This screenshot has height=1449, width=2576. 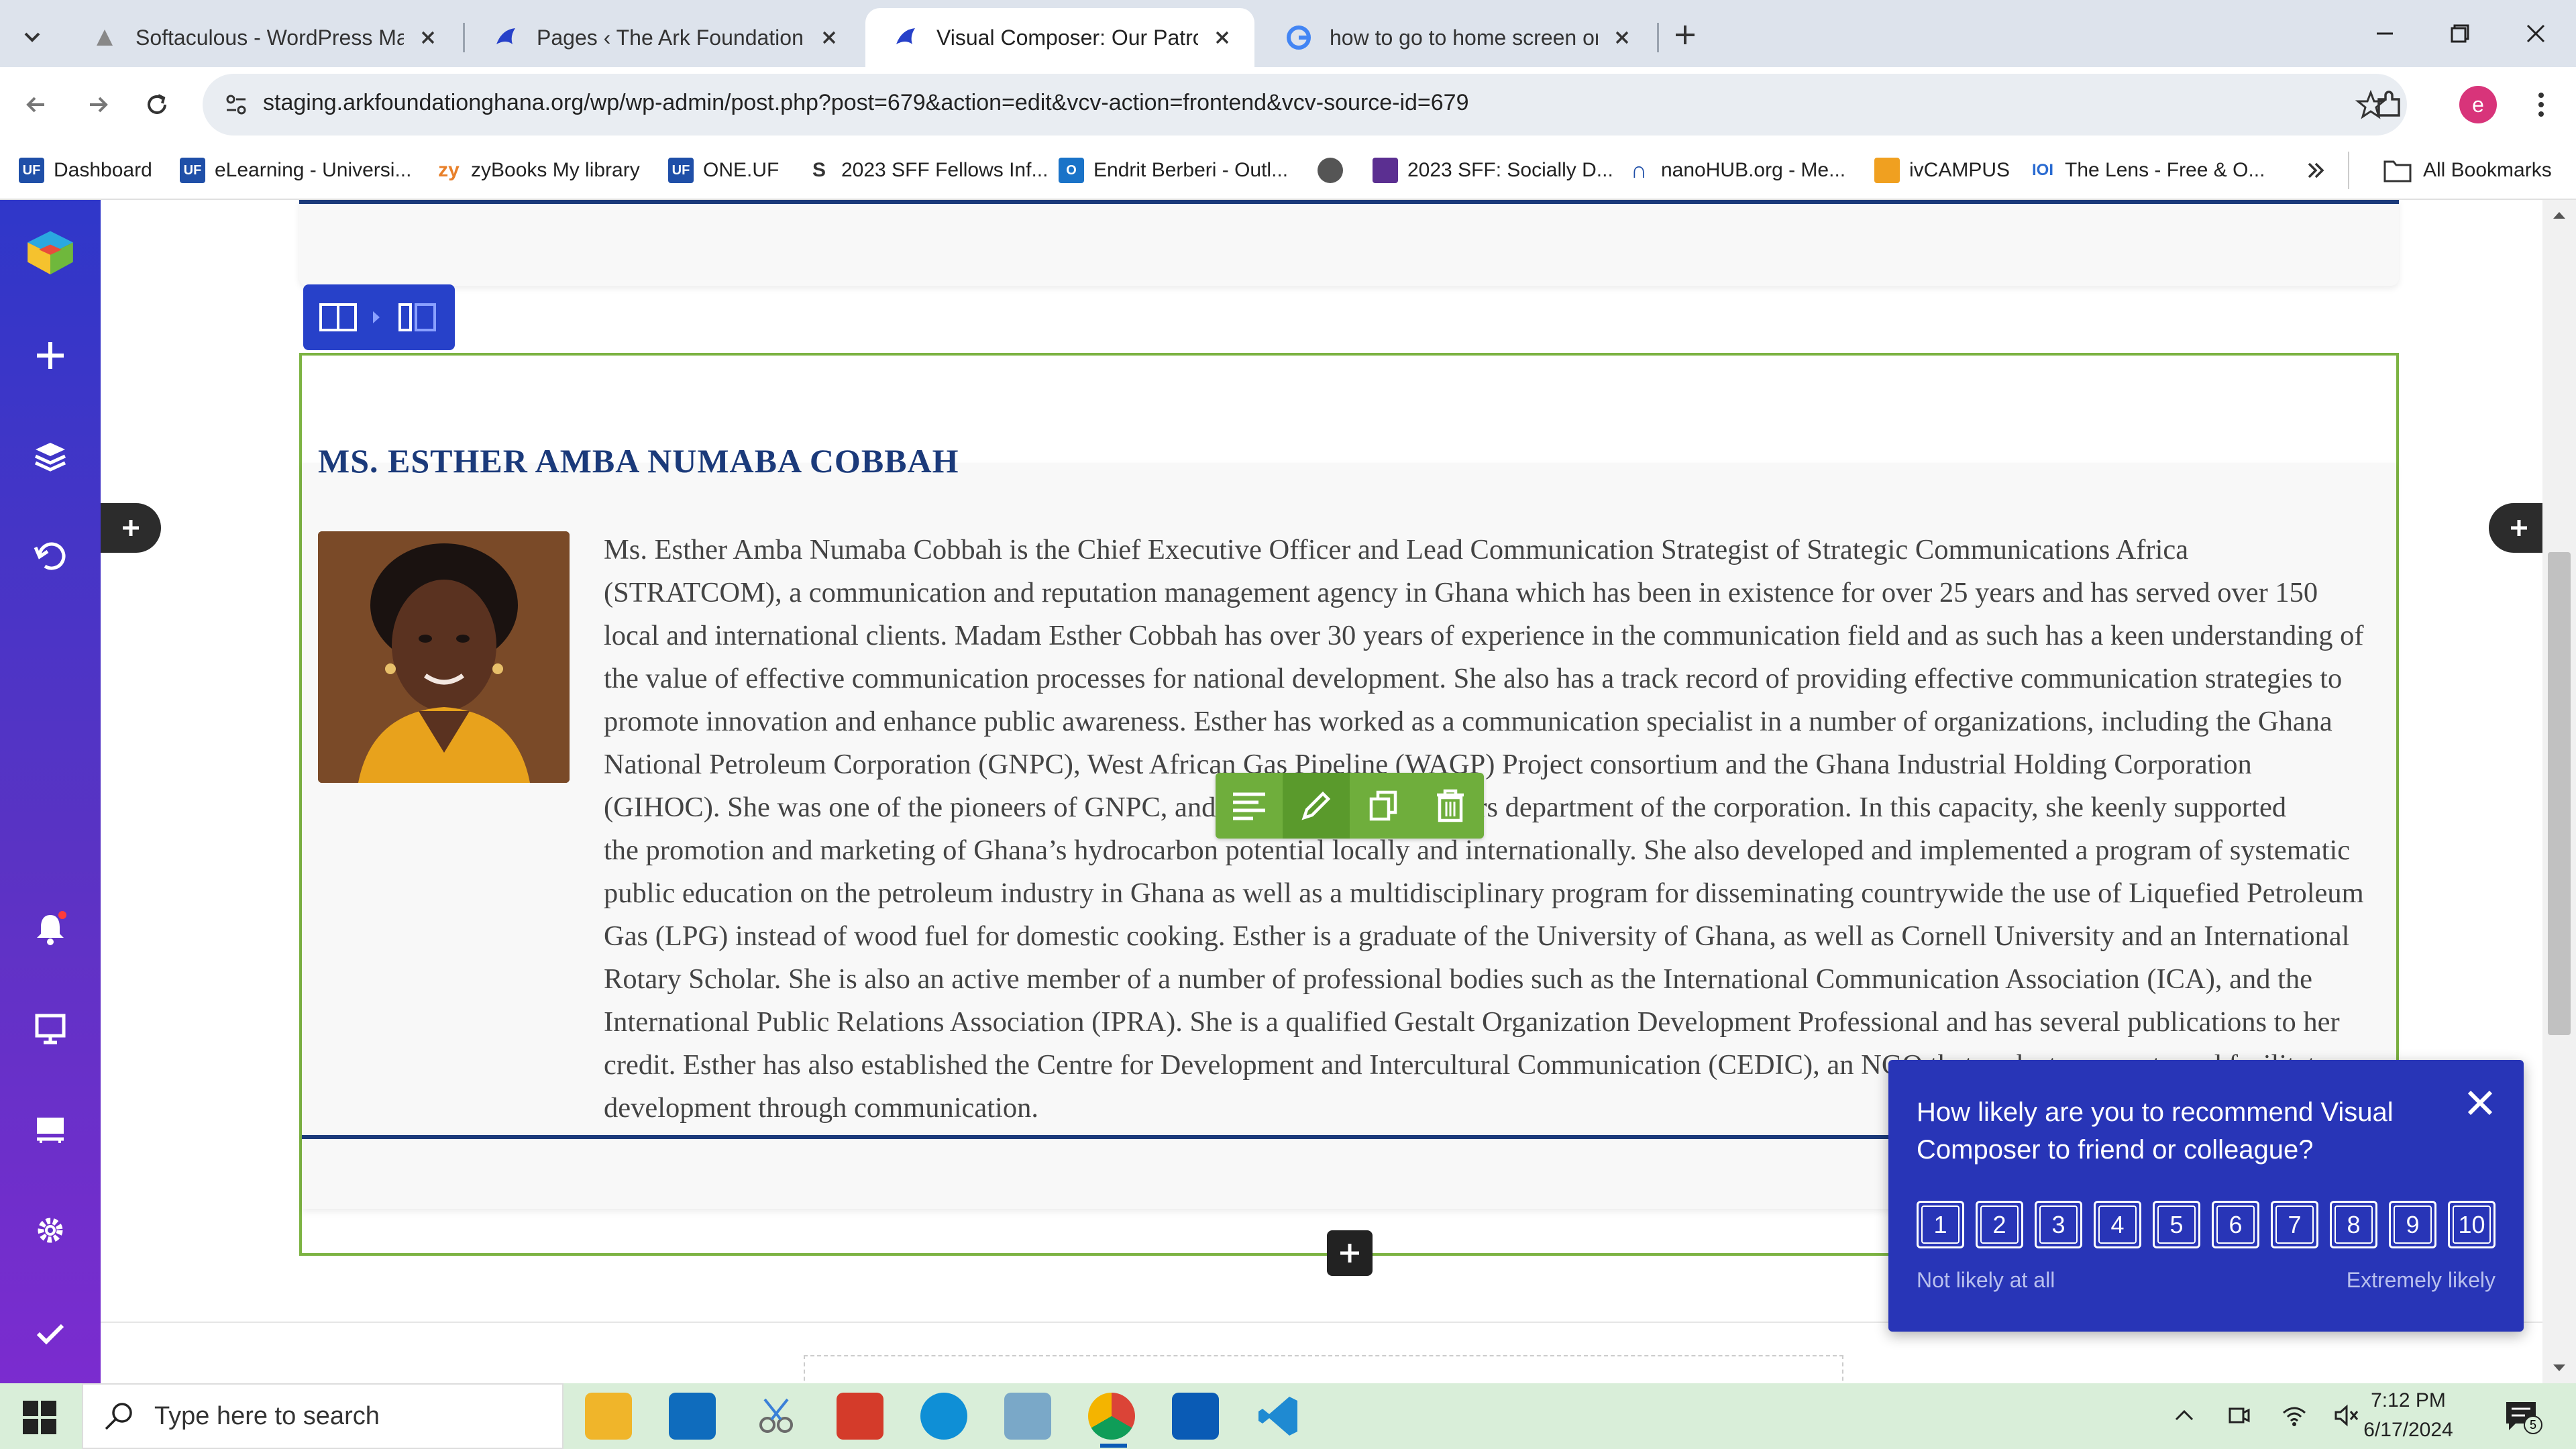 I want to click on edge-browser-icon, so click(x=943, y=1416).